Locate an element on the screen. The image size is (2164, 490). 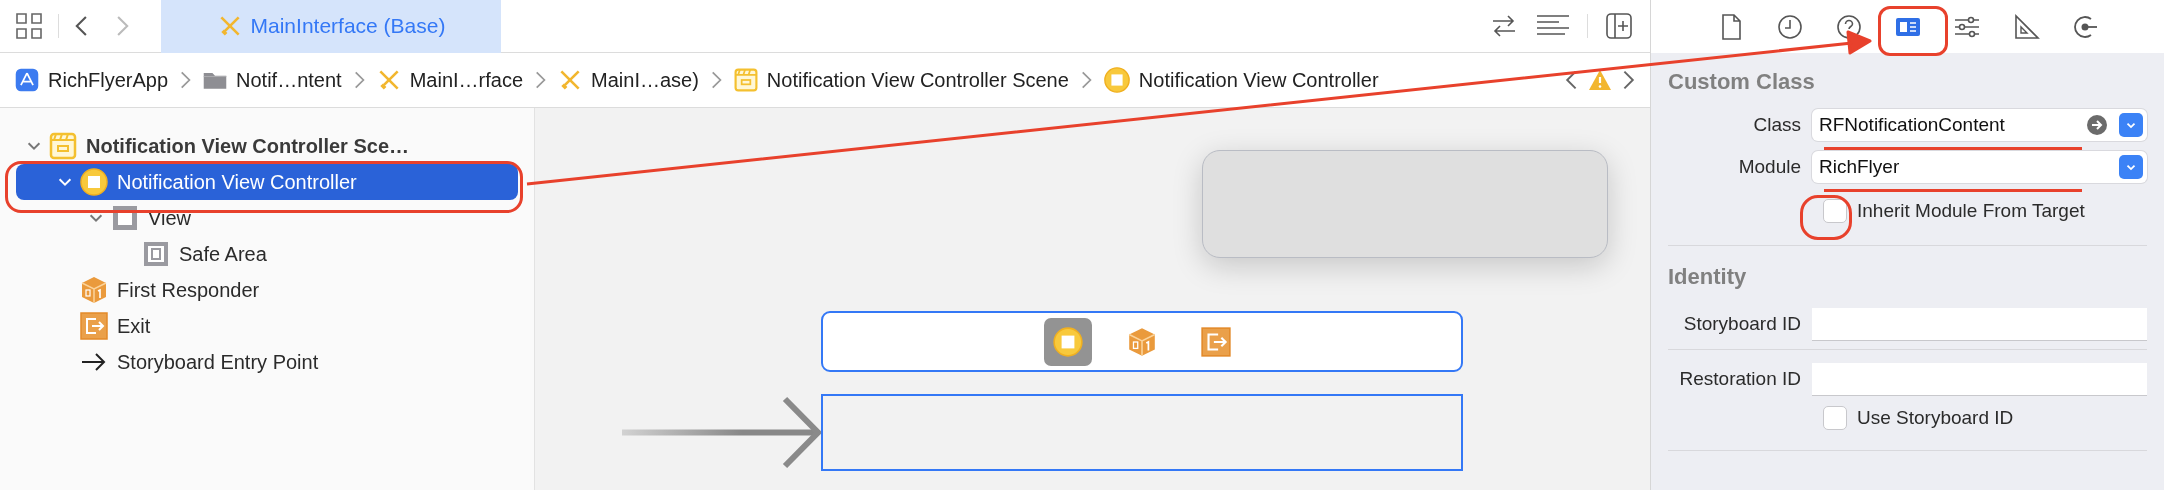
outline-row: Safe Area is located at coordinates (267, 254).